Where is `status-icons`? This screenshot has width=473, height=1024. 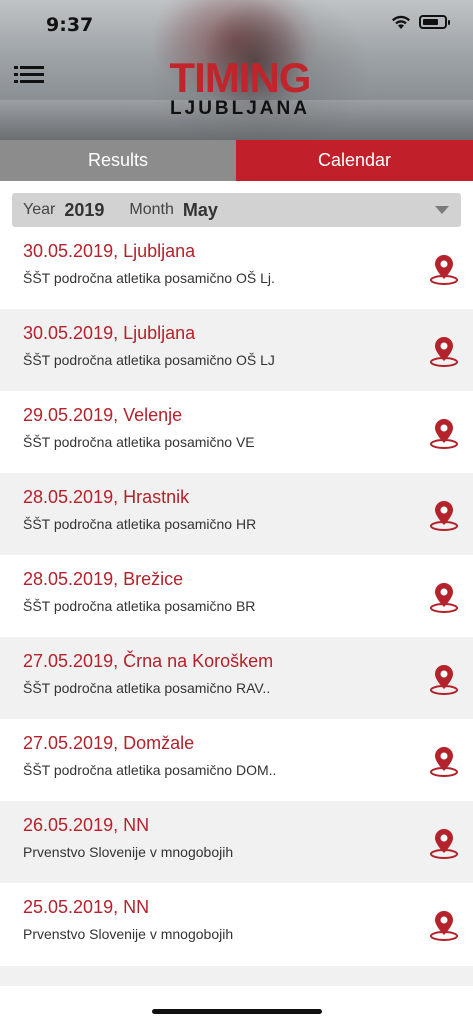 status-icons is located at coordinates (420, 22).